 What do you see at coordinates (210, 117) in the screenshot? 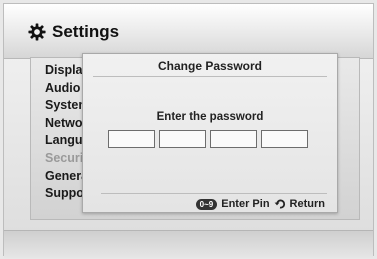
I see `password-prompt: Enter the password` at bounding box center [210, 117].